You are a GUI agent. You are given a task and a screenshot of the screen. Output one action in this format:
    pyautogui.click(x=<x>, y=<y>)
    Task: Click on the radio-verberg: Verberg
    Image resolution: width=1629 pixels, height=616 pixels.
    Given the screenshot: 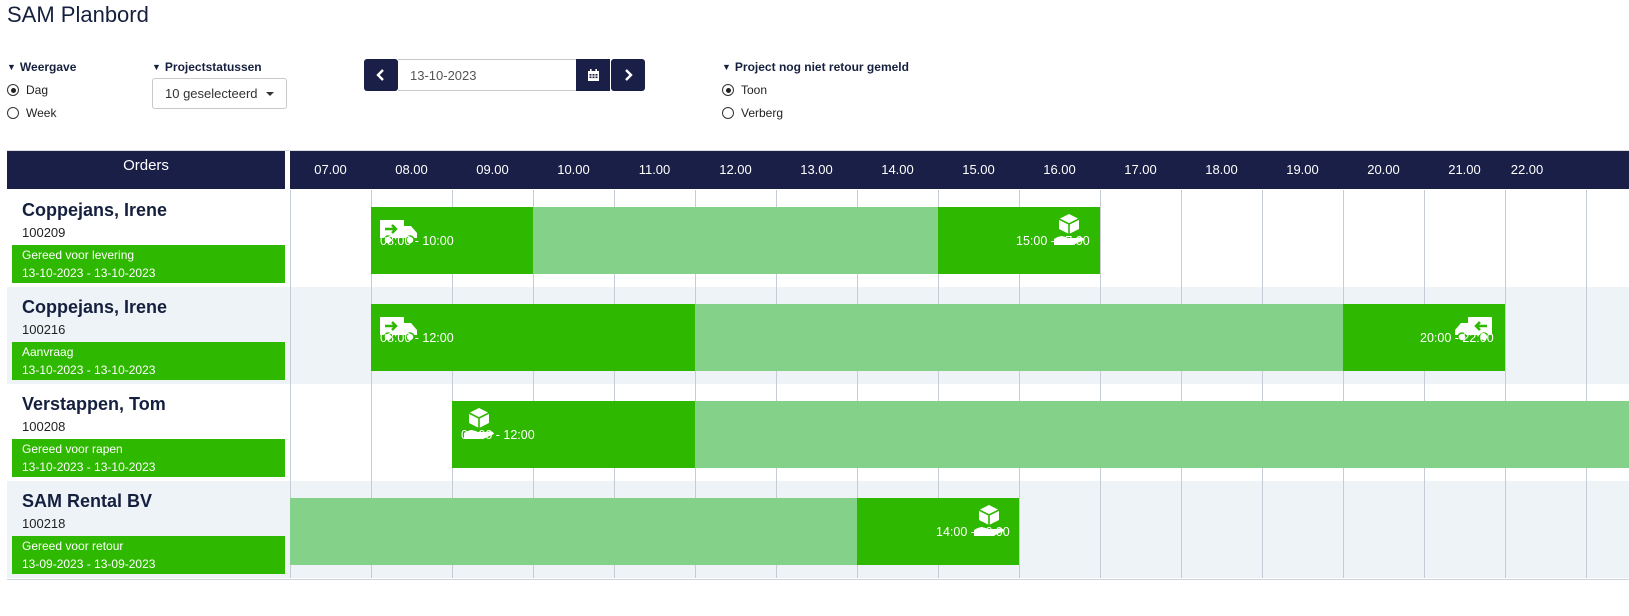 What is the action you would take?
    pyautogui.click(x=815, y=113)
    